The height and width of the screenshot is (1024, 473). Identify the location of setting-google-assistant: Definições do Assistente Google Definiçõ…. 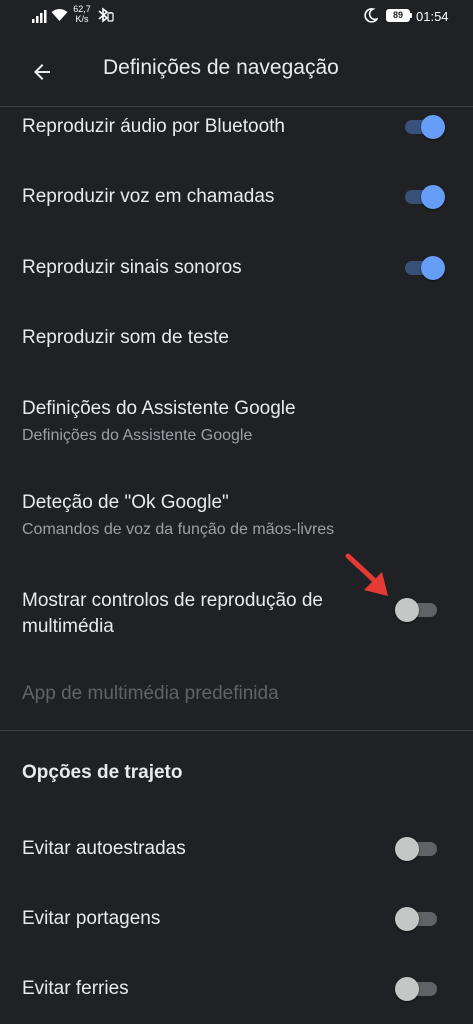
(236, 431).